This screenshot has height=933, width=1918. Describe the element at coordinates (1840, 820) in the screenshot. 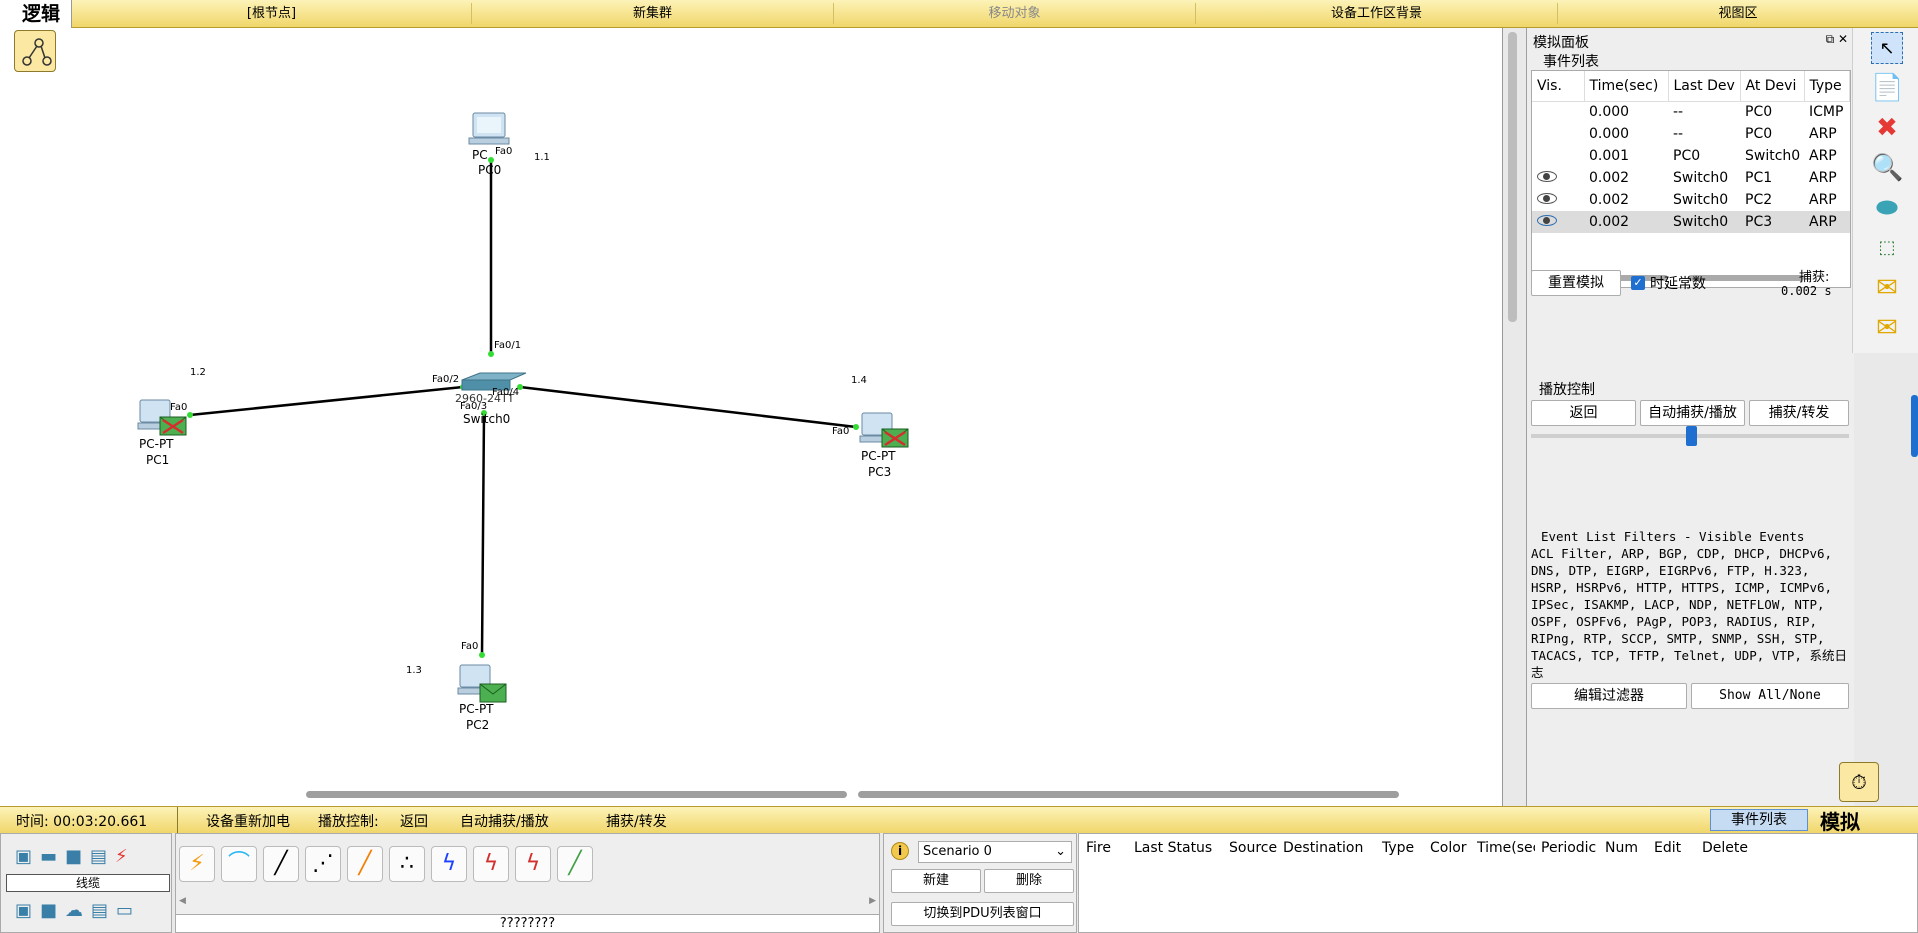

I see `simulation-mode-label: 模拟` at that location.